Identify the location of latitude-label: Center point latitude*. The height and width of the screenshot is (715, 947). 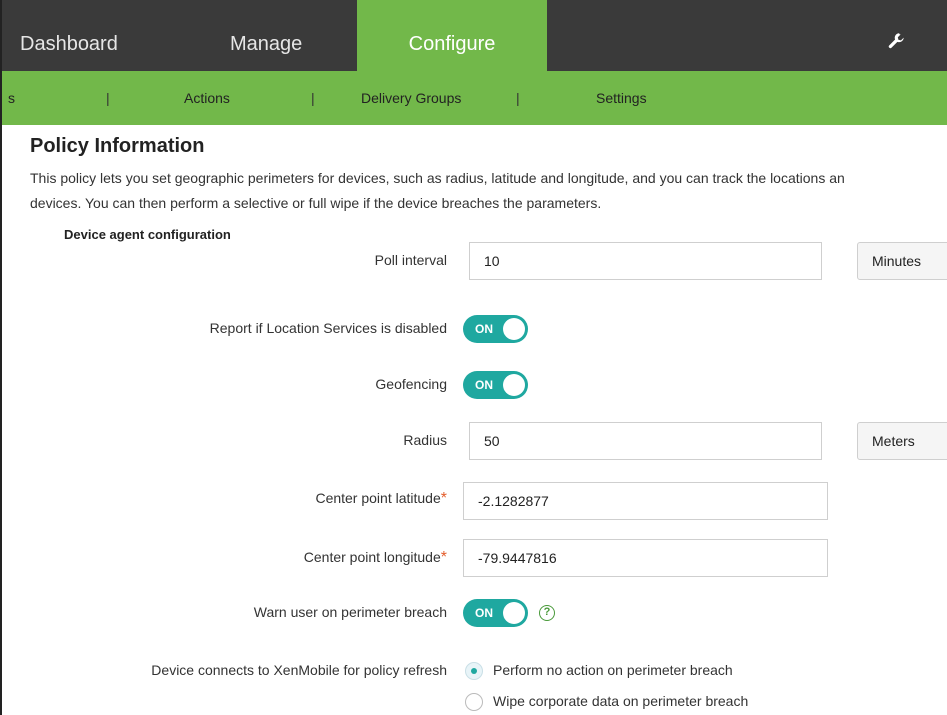
(381, 499).